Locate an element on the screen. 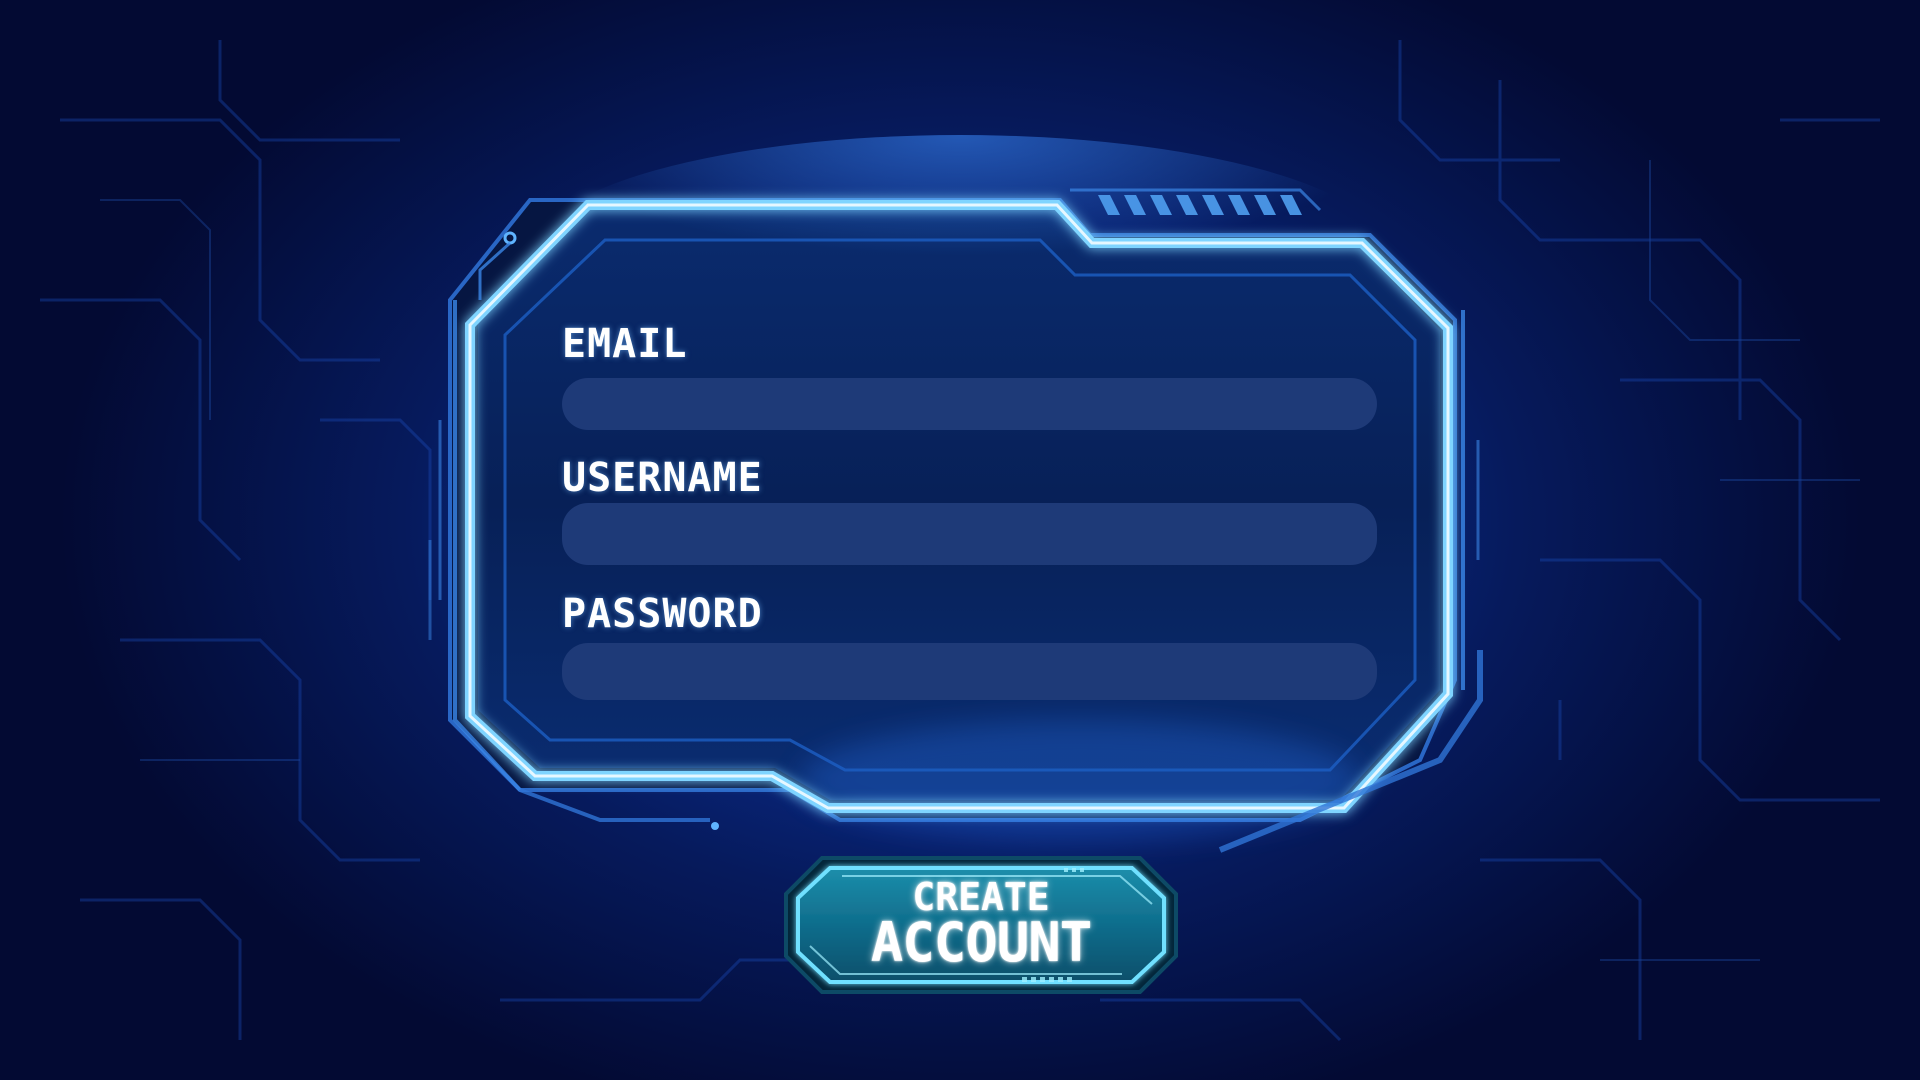  create-account-button: CREATE ACCOUNT is located at coordinates (981, 925).